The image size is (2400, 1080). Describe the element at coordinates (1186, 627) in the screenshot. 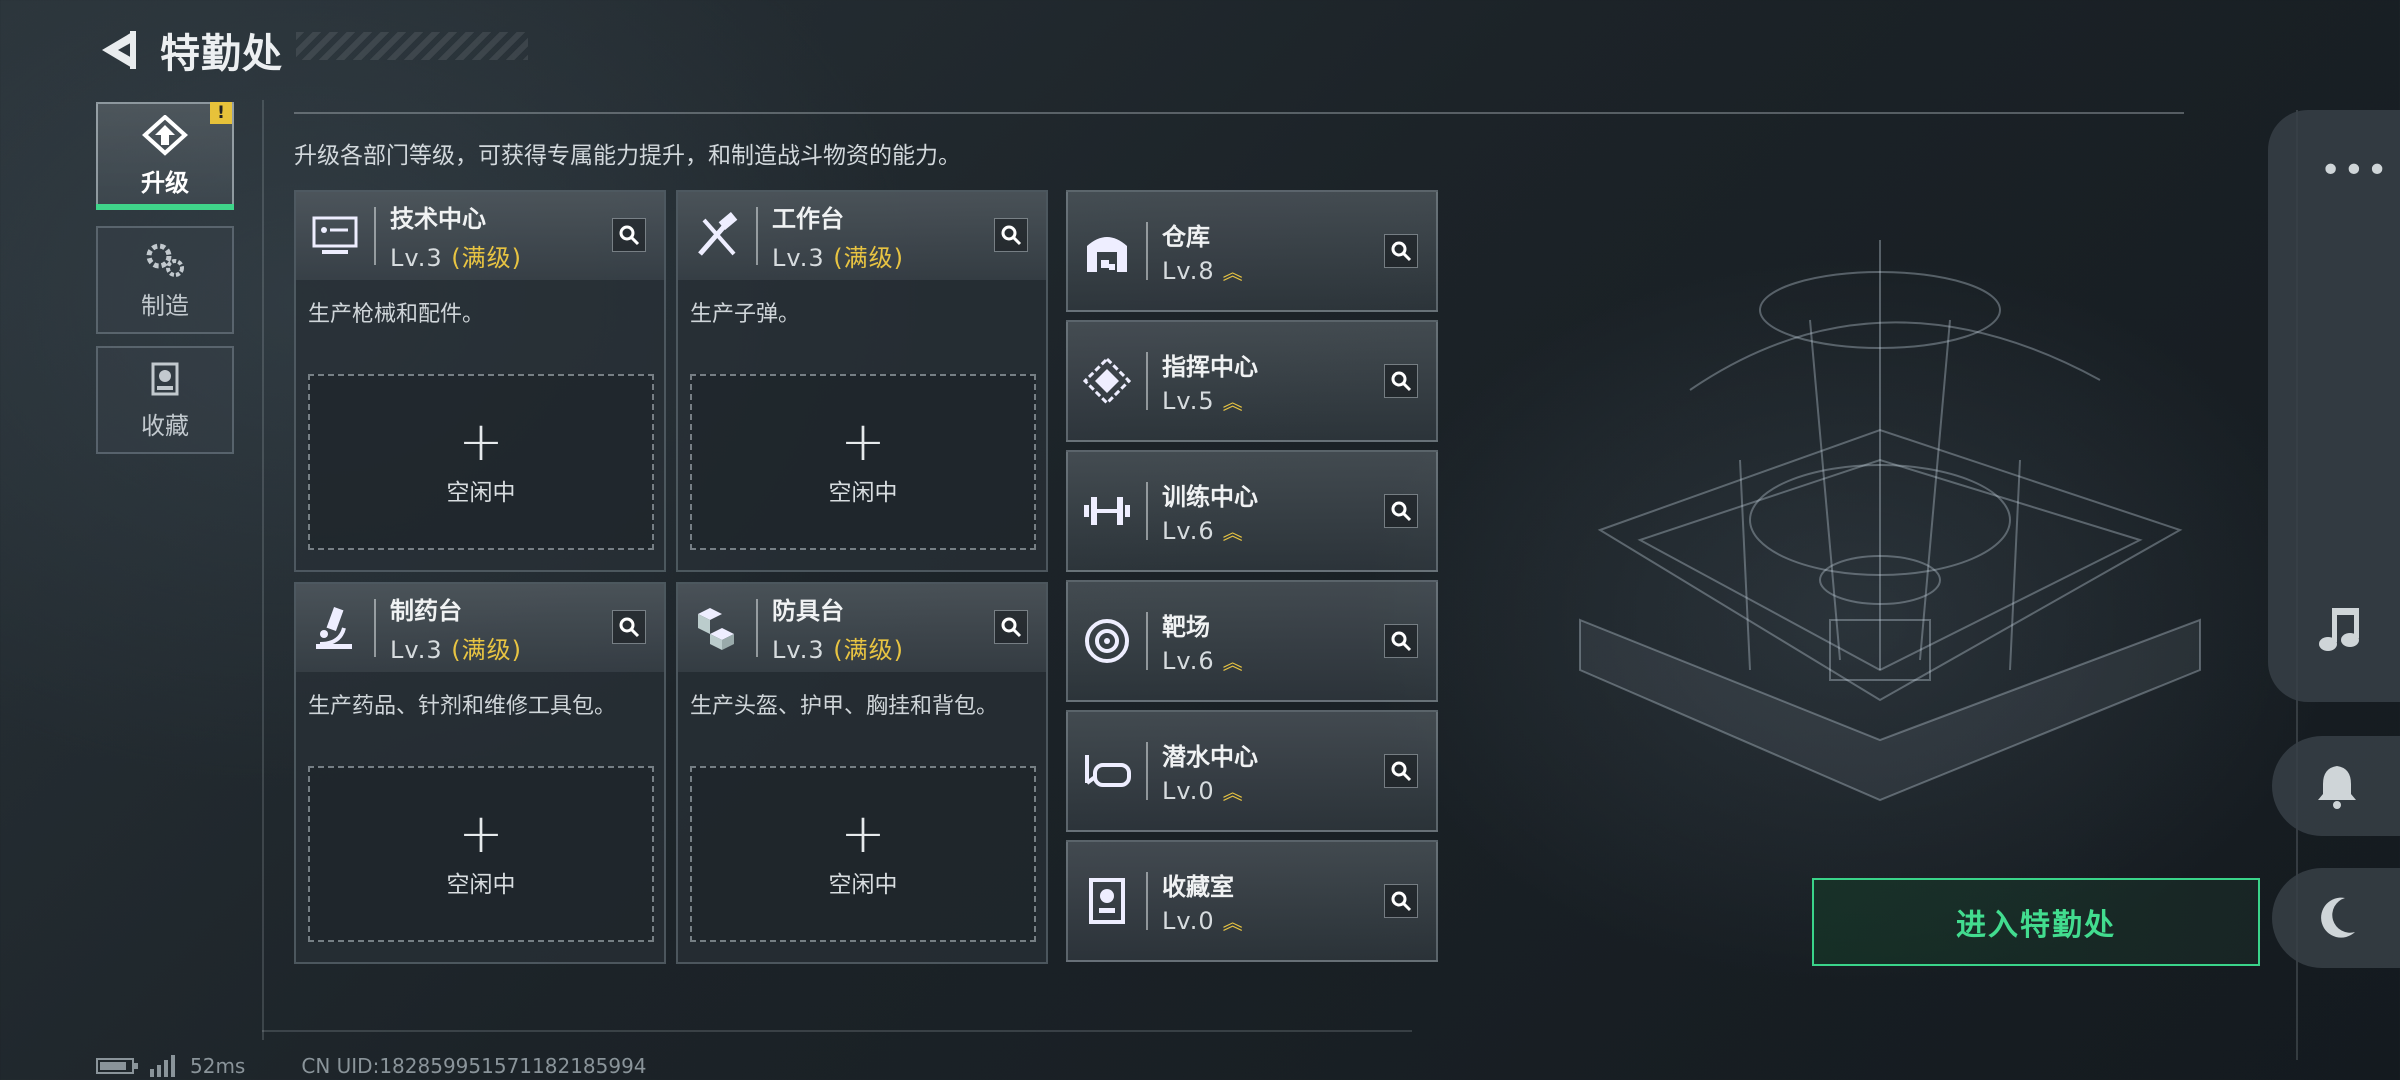

I see `department-name: 靶场` at that location.